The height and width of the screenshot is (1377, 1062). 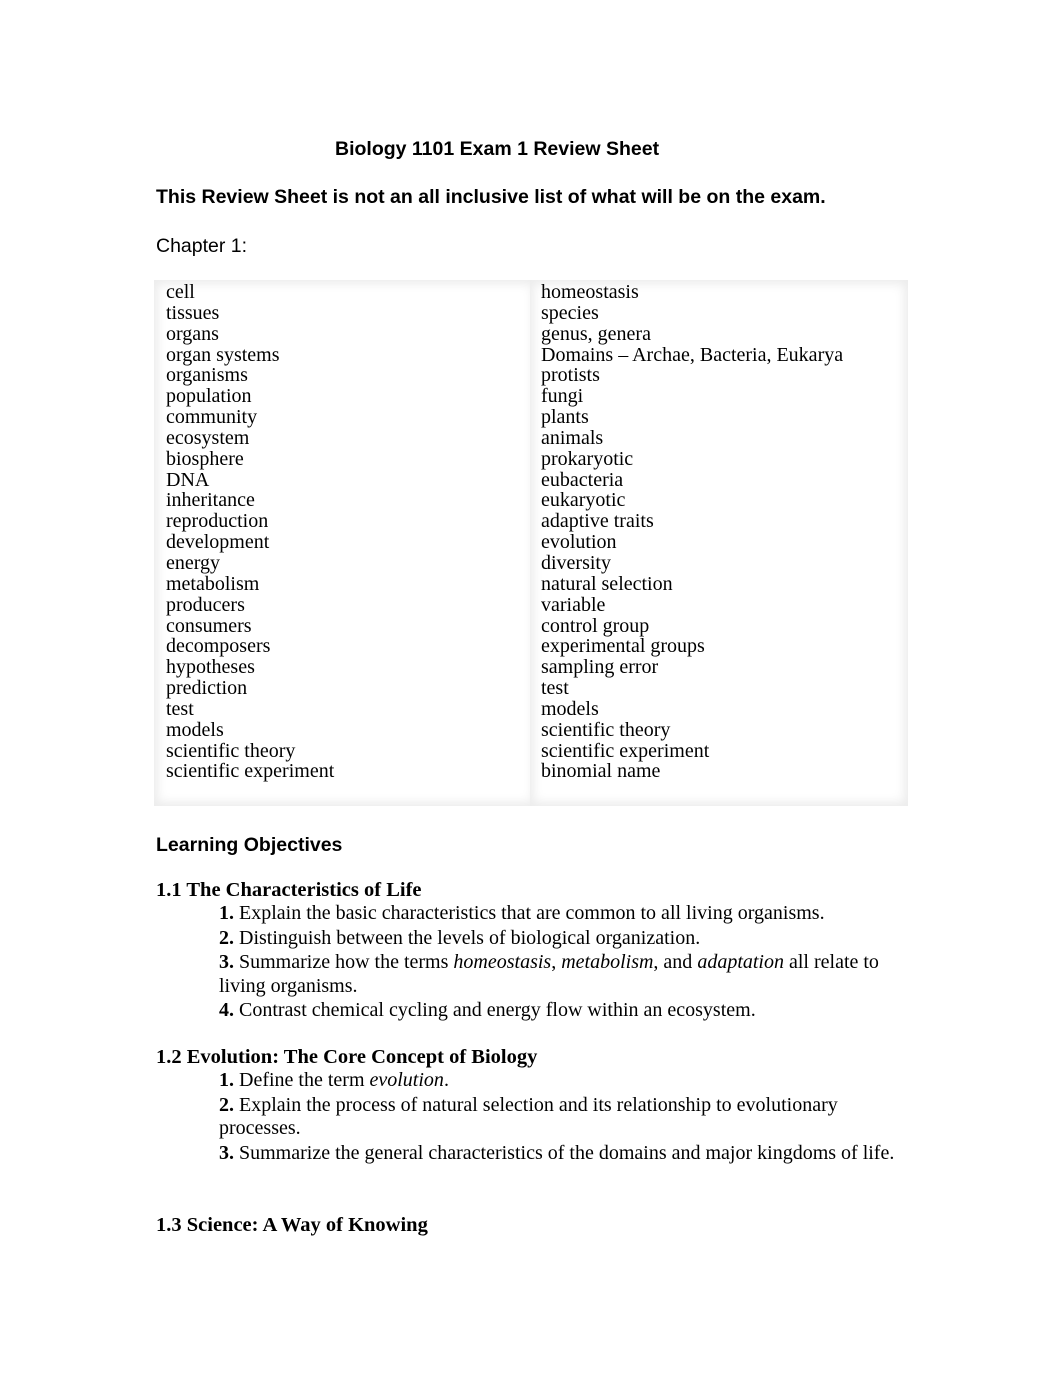 What do you see at coordinates (226, 1010) in the screenshot?
I see `objective-number: 4.` at bounding box center [226, 1010].